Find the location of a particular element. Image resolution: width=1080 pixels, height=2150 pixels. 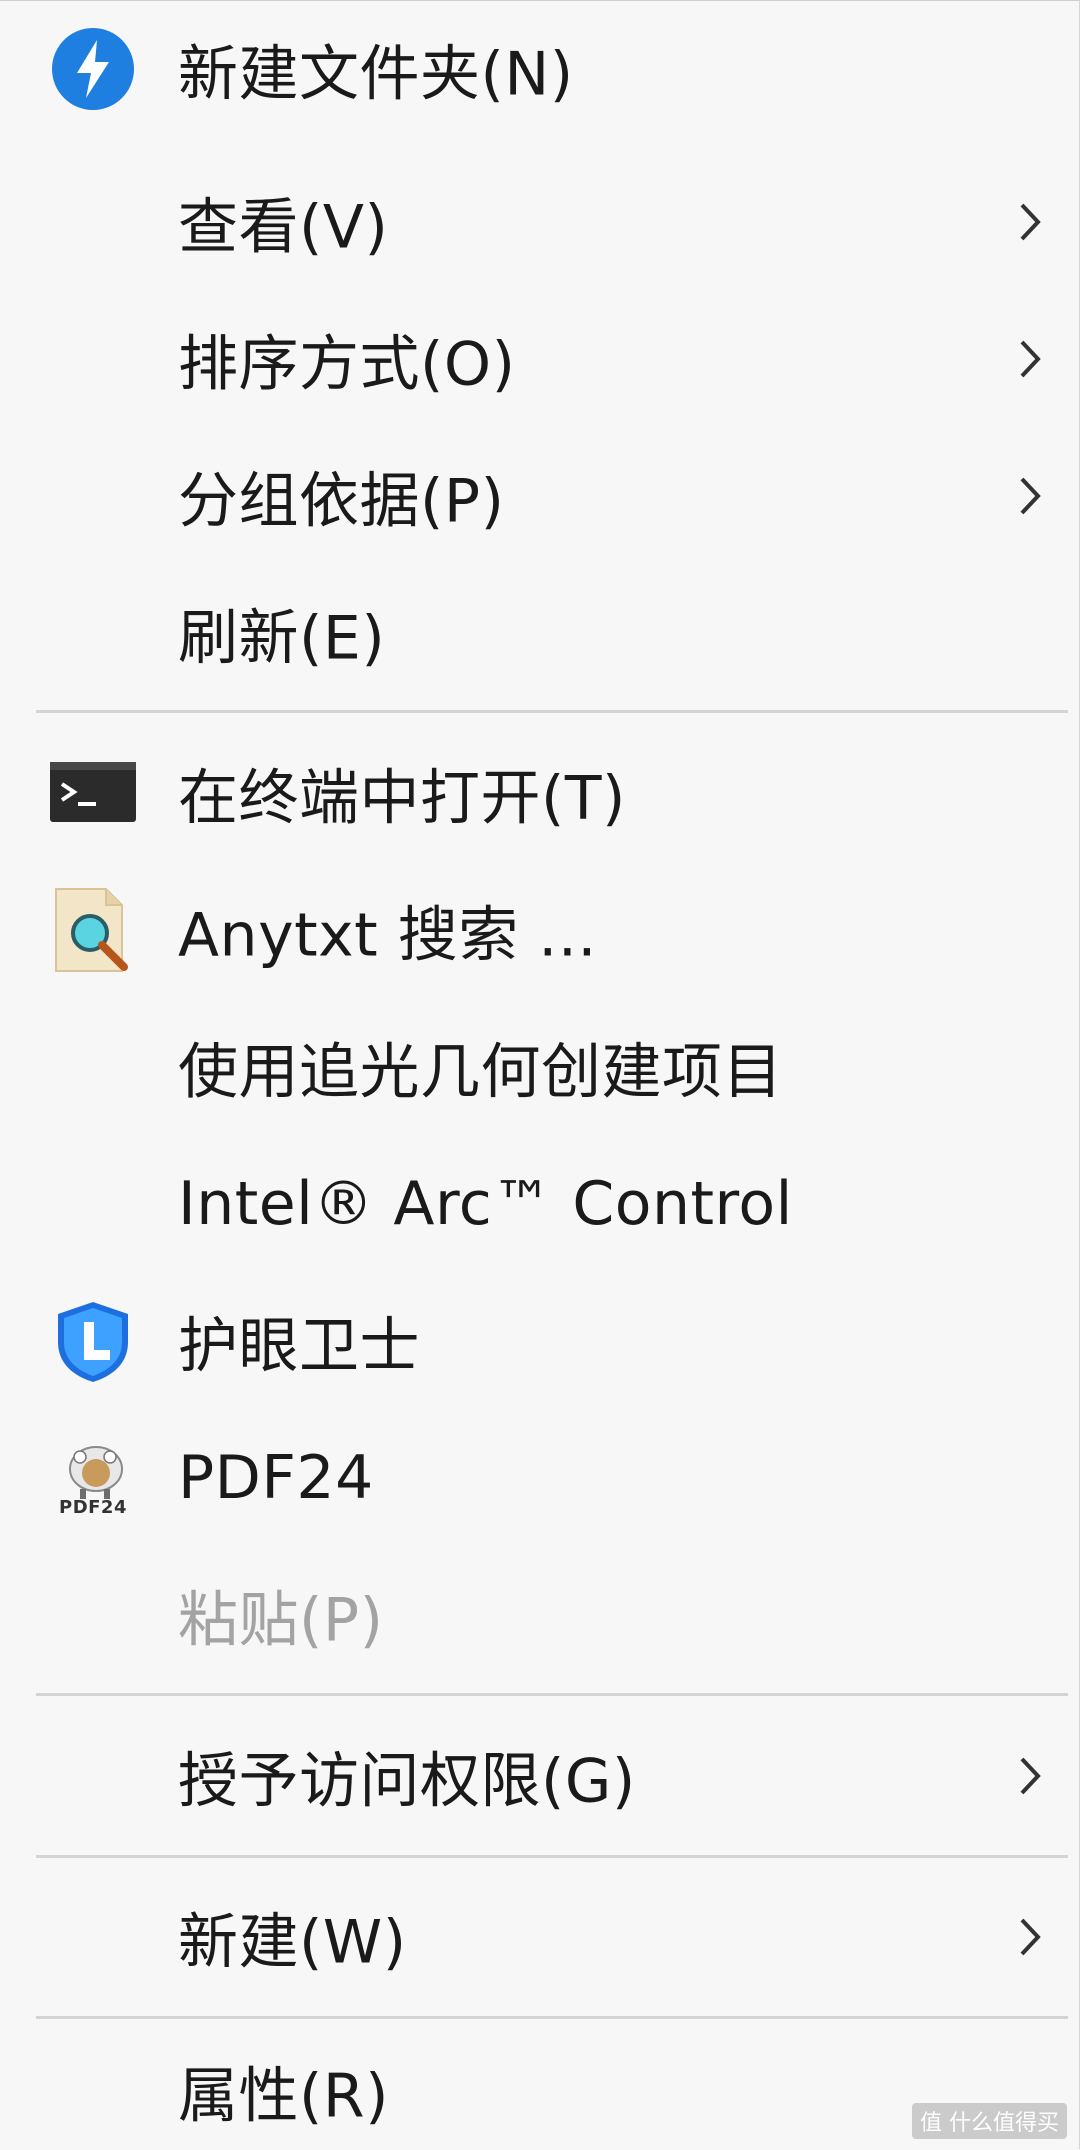

menu-item-pdf24: PDF24 PDF24 is located at coordinates (540, 1478).